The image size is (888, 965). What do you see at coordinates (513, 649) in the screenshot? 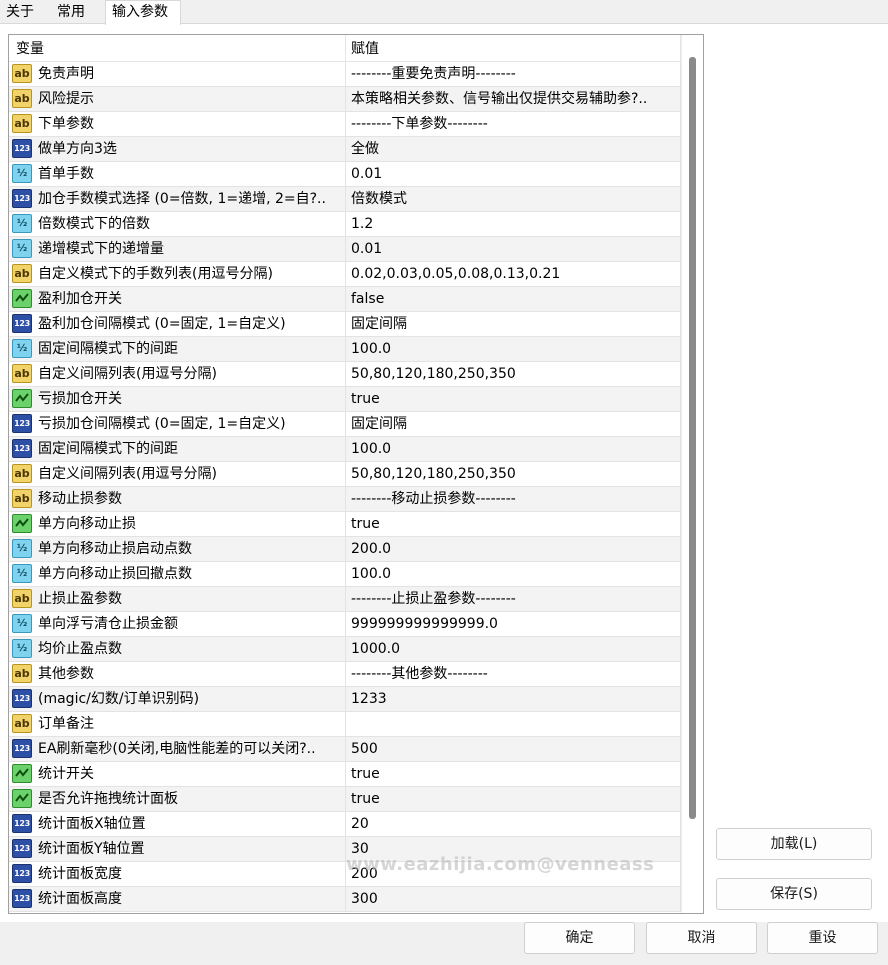
I see `parameter-value: 1000.0` at bounding box center [513, 649].